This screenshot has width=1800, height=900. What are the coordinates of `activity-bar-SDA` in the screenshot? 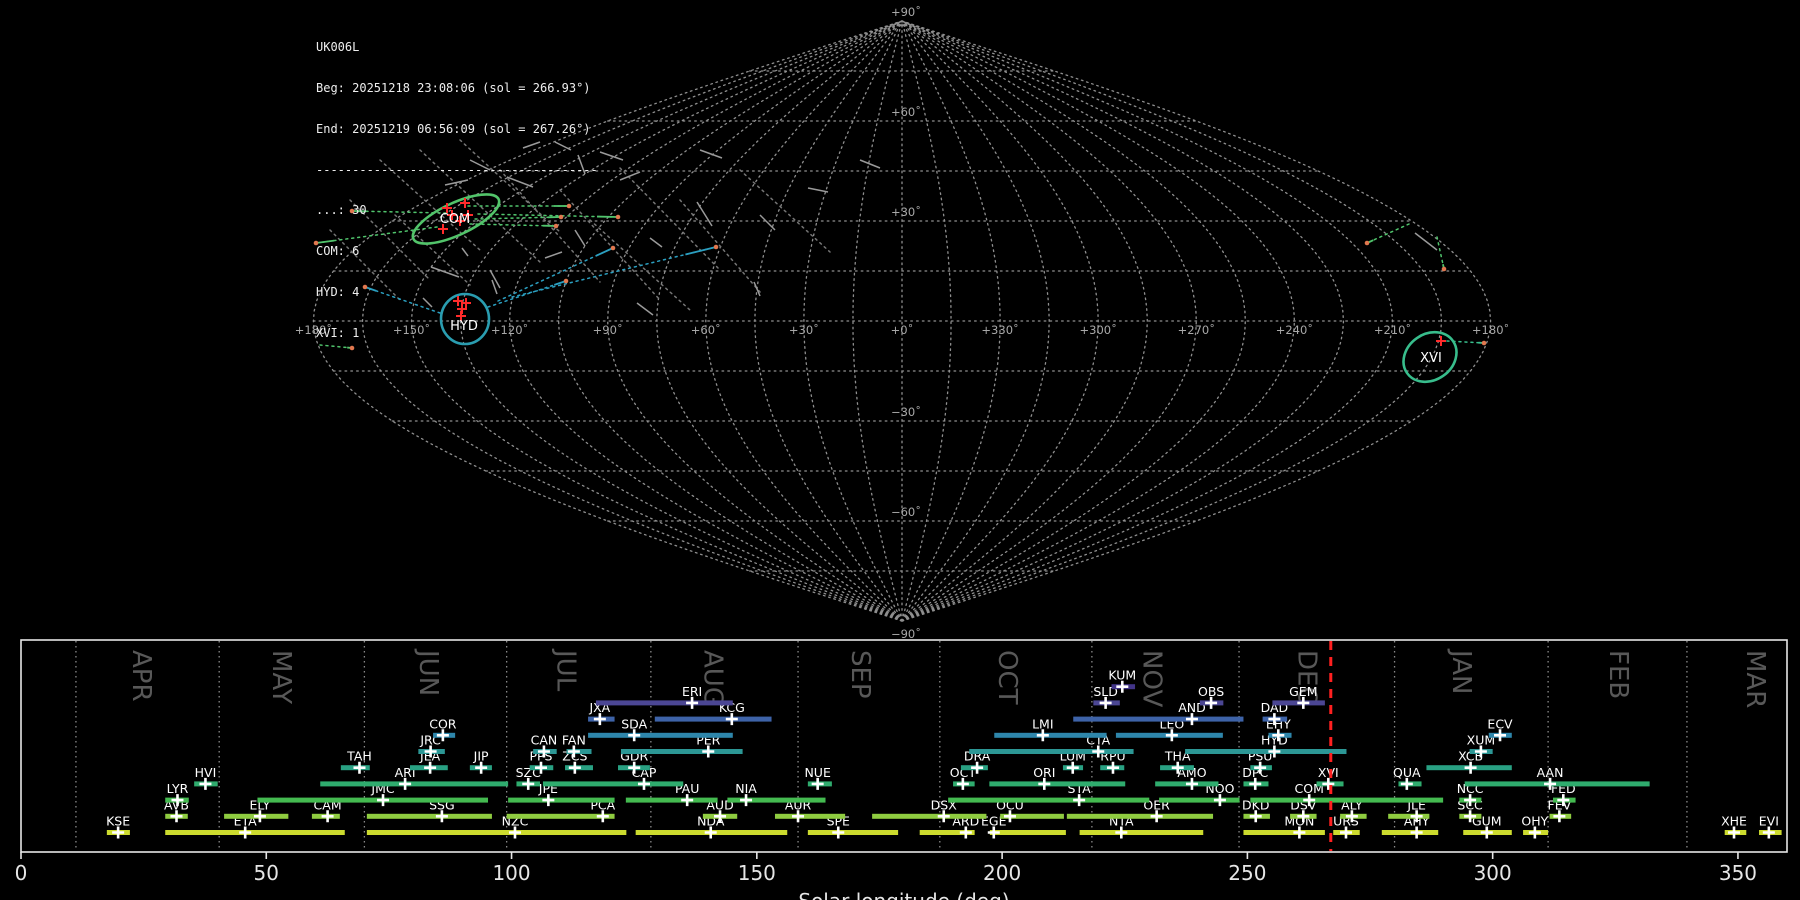 It's located at (660, 735).